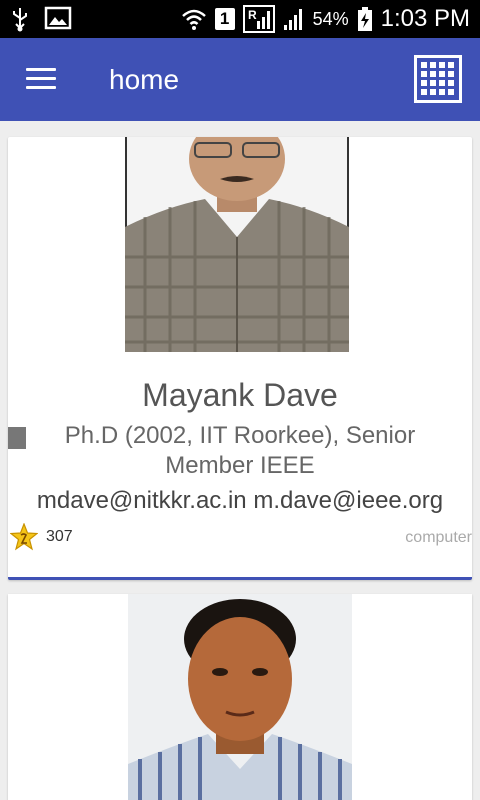 The width and height of the screenshot is (480, 800). Describe the element at coordinates (438, 537) in the screenshot. I see `department-label: computer` at that location.